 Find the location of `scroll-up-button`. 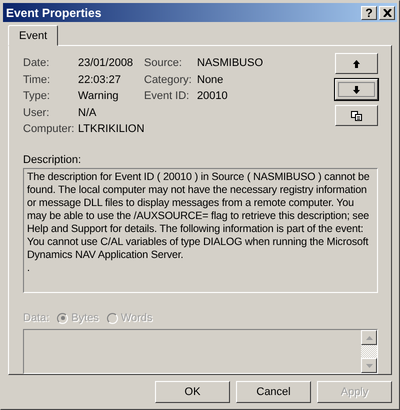

scroll-up-button is located at coordinates (369, 338).